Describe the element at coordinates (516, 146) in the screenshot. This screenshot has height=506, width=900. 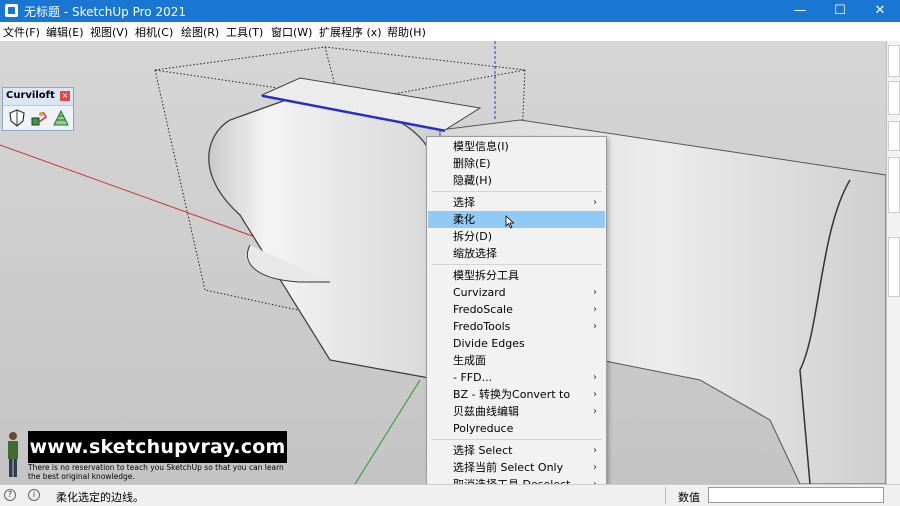
I see `ctx-model-info: 模型信息(I)` at that location.